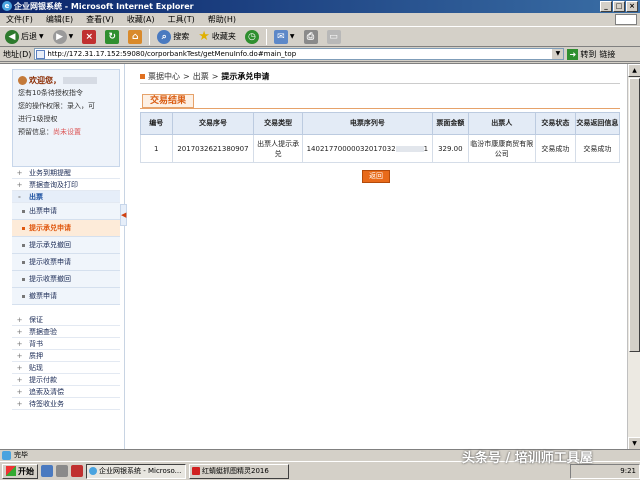 This screenshot has width=640, height=480. I want to click on menu-view: 查看(V), so click(100, 19).